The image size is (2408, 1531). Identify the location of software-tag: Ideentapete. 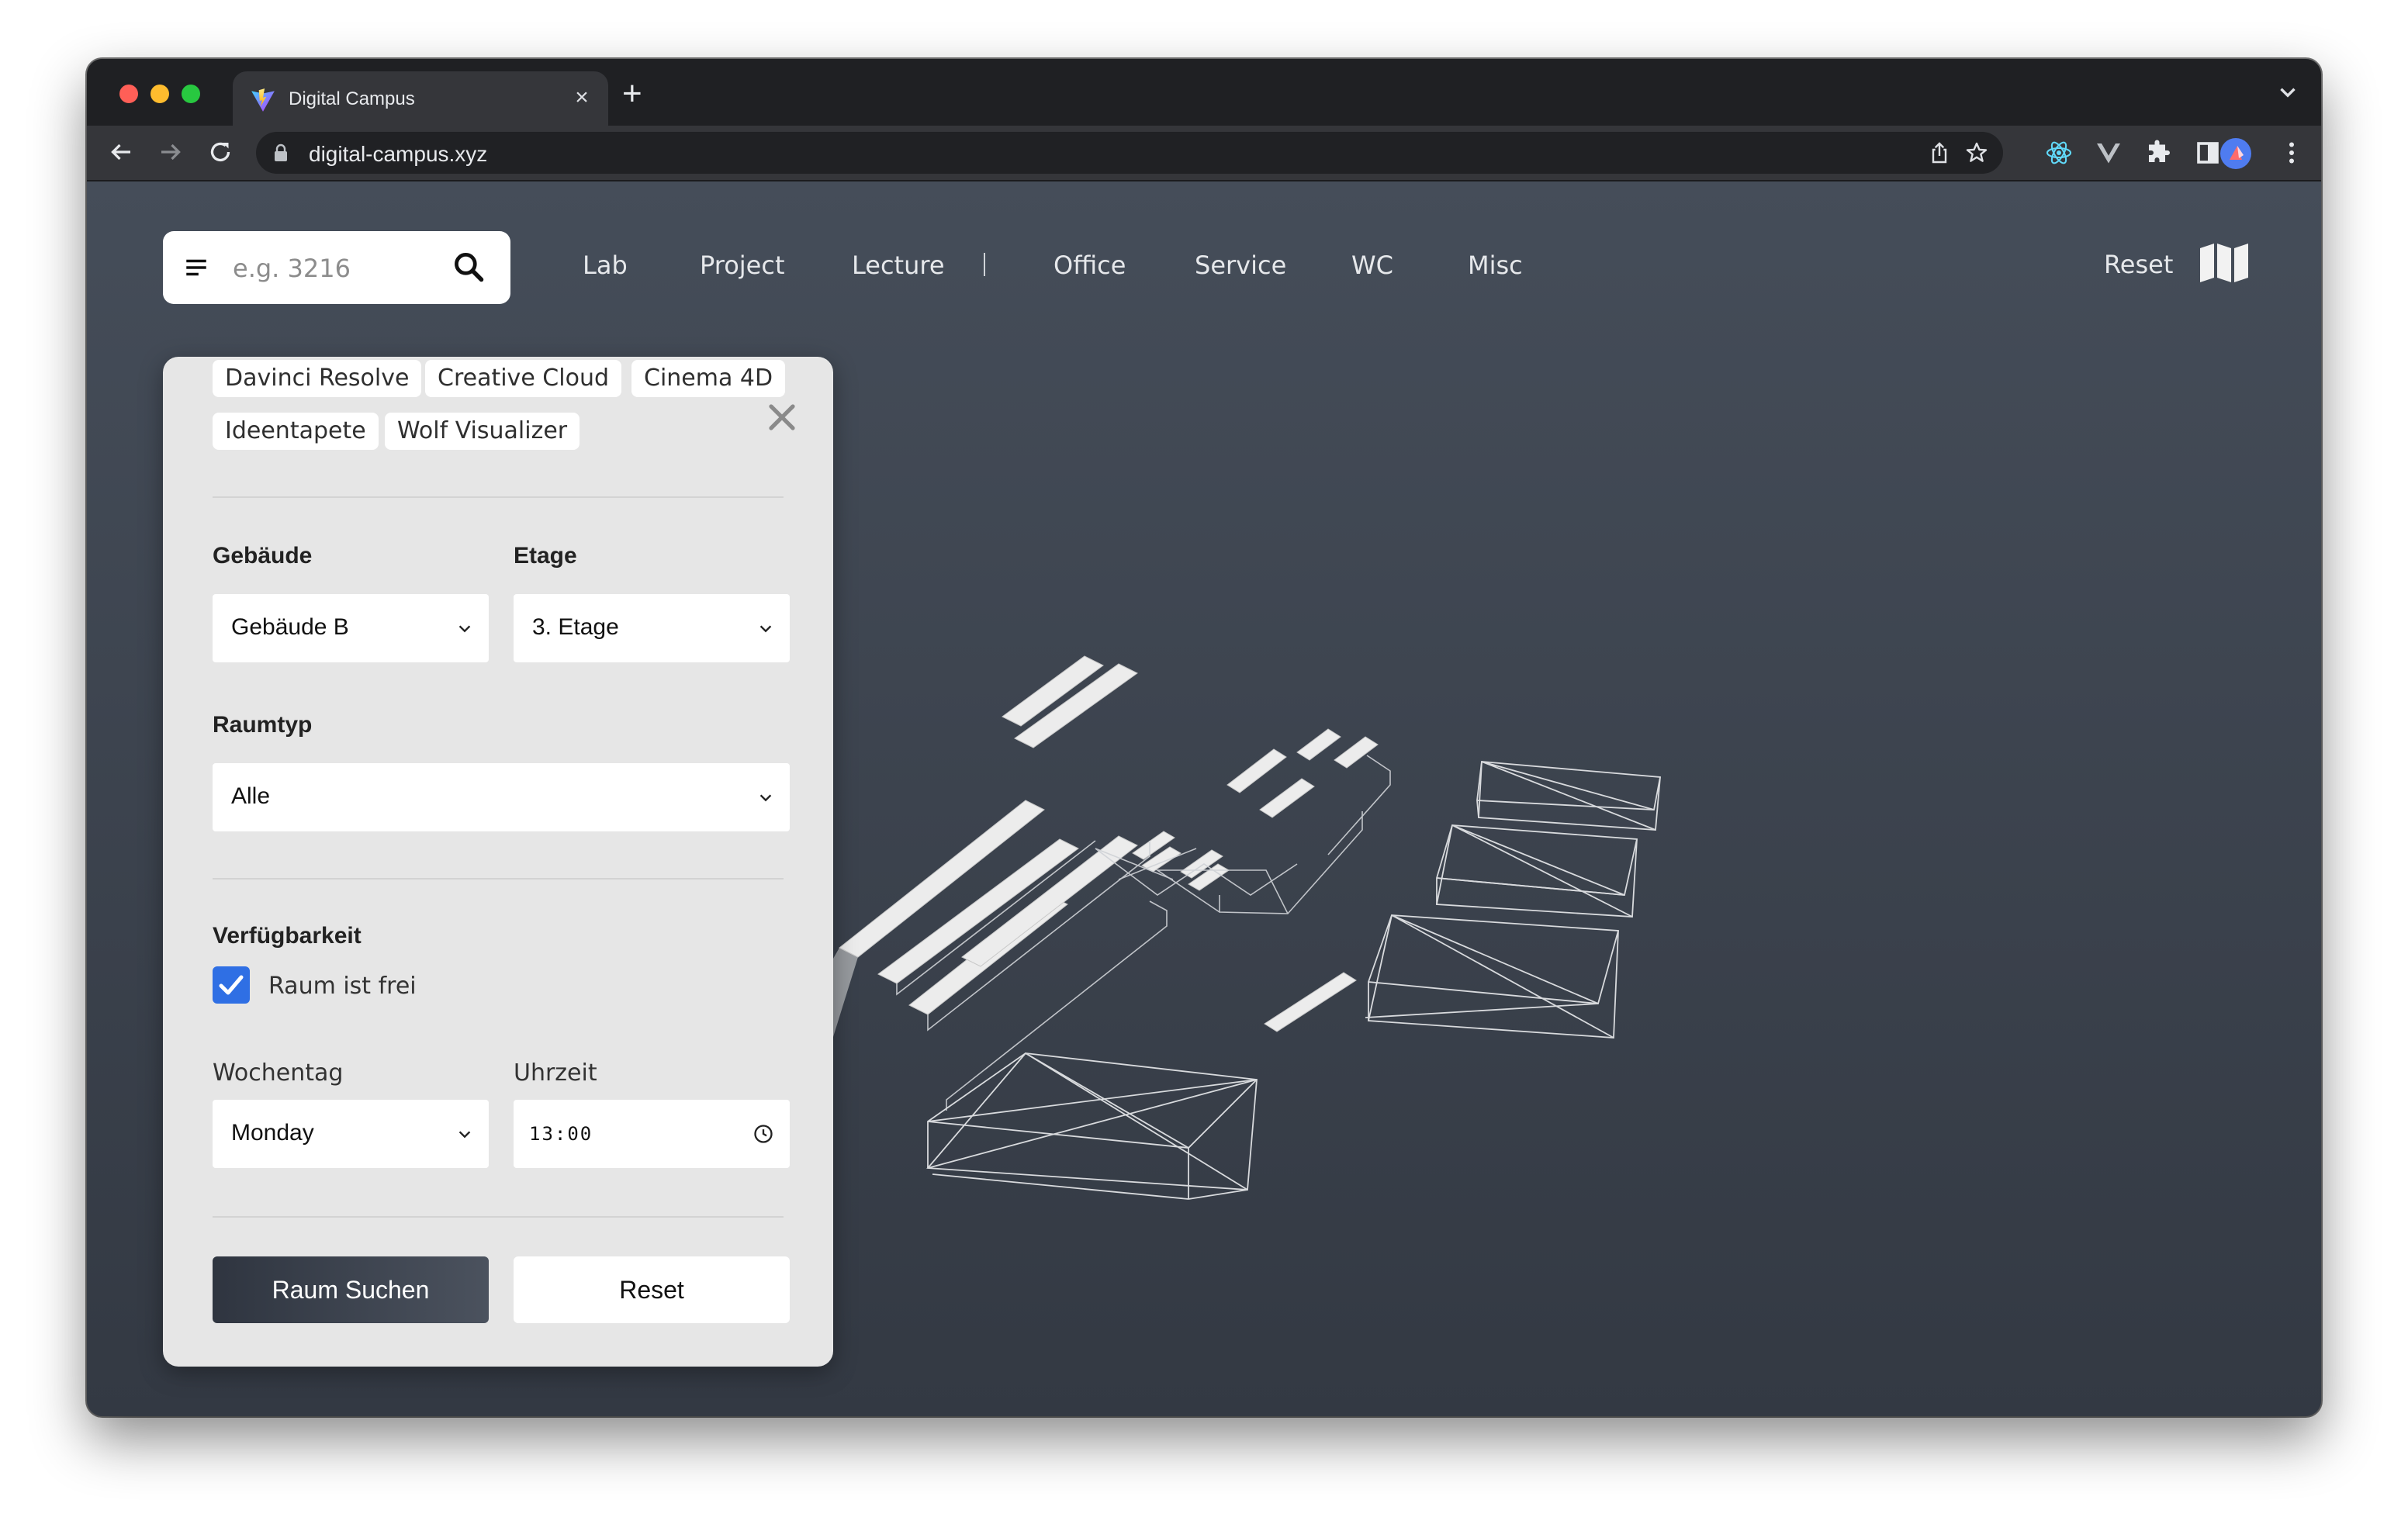
(296, 431).